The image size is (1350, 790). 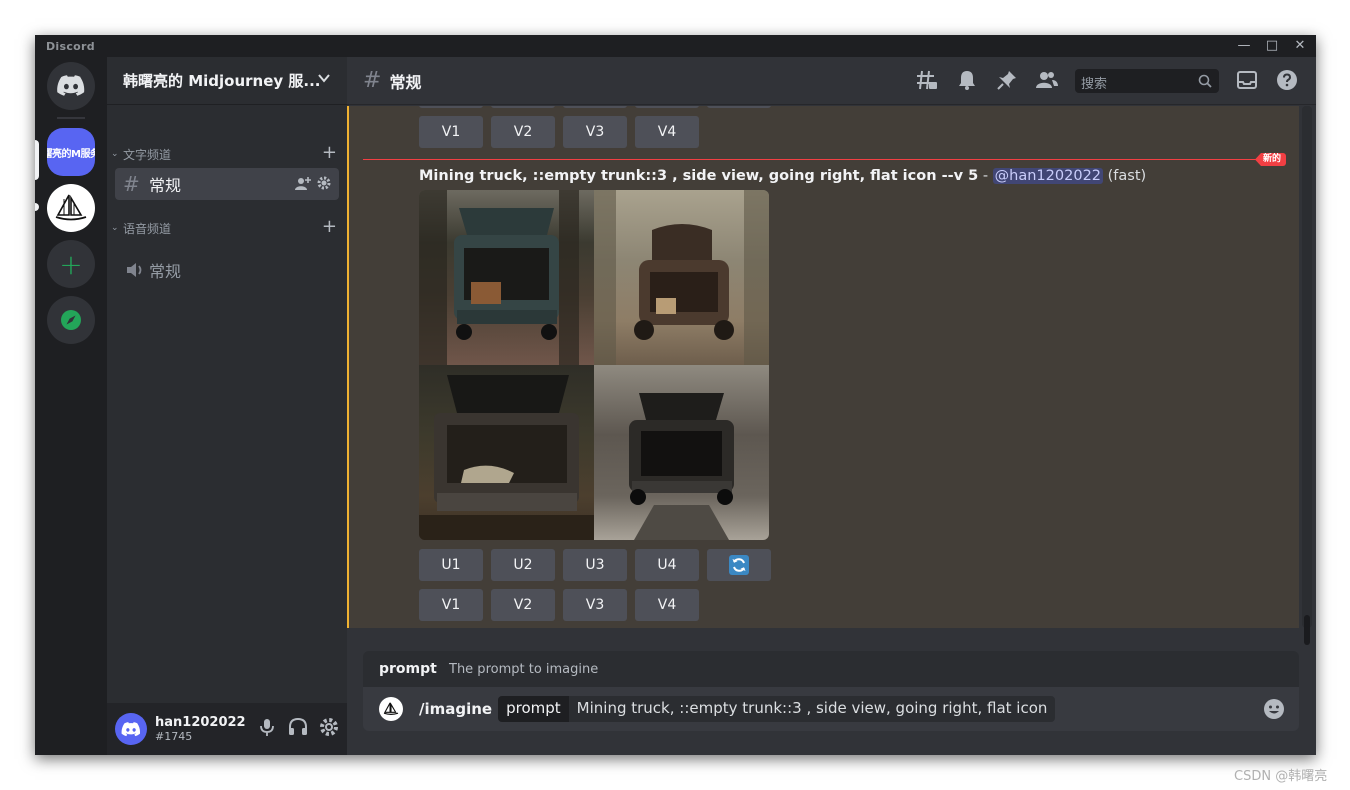 What do you see at coordinates (174, 736) in the screenshot?
I see `user-tag: #1745` at bounding box center [174, 736].